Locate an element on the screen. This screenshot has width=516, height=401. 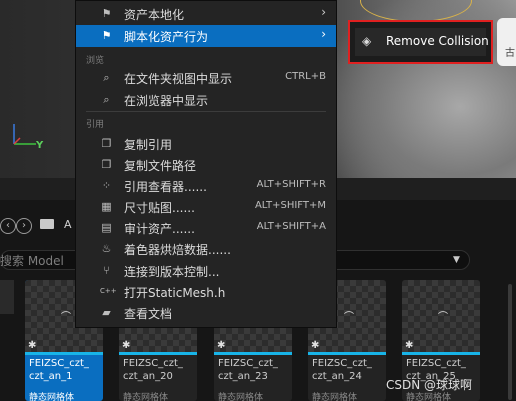
forward-button: › is located at coordinates (24, 226).